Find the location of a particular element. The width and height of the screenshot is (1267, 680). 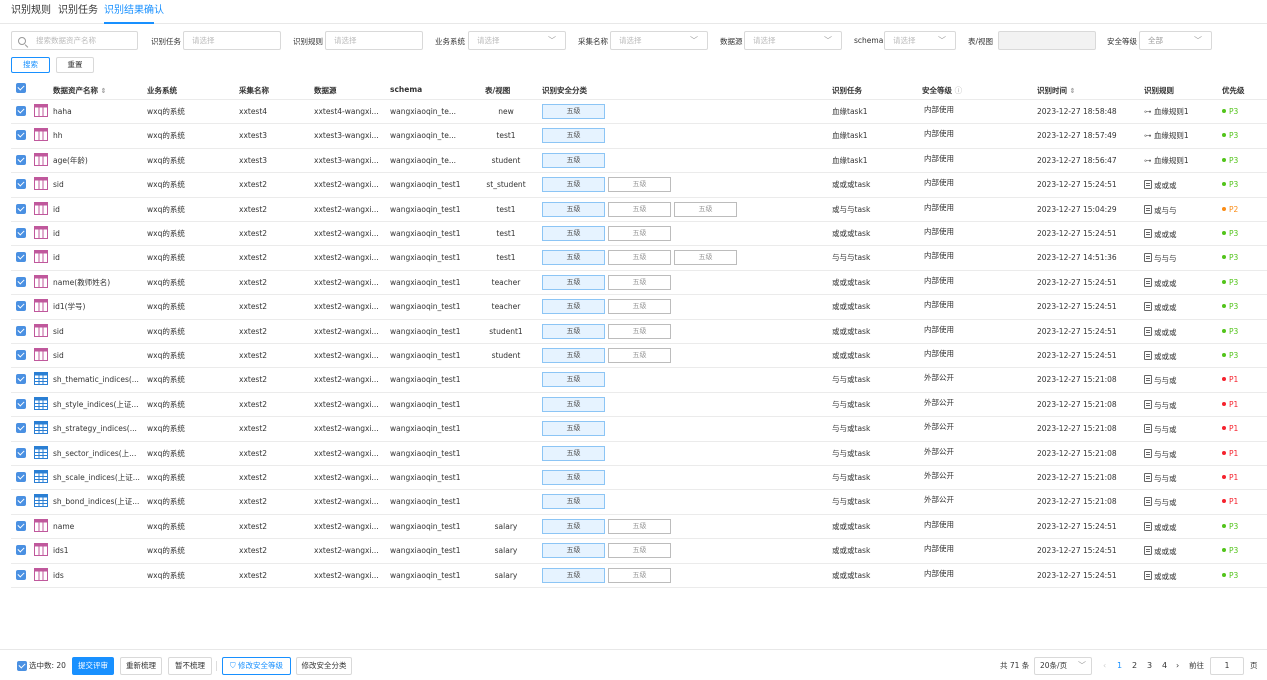

tab-results: 识别结果确认 is located at coordinates (134, 11).